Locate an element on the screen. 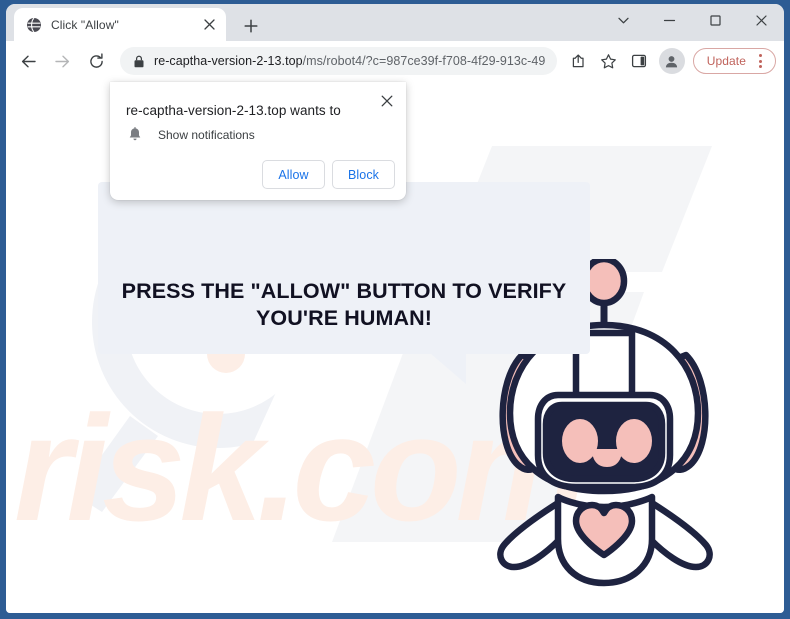 The image size is (790, 619). close-window-button is located at coordinates (761, 20).